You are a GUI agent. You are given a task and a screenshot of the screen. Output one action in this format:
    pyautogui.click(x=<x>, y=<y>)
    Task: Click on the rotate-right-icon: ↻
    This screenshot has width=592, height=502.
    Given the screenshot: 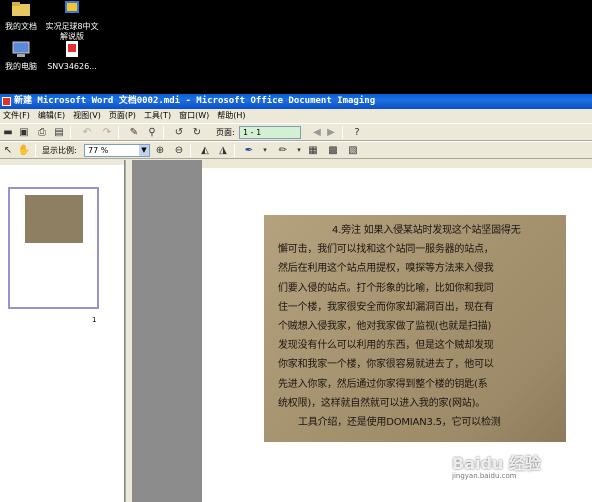 What is the action you would take?
    pyautogui.click(x=197, y=132)
    